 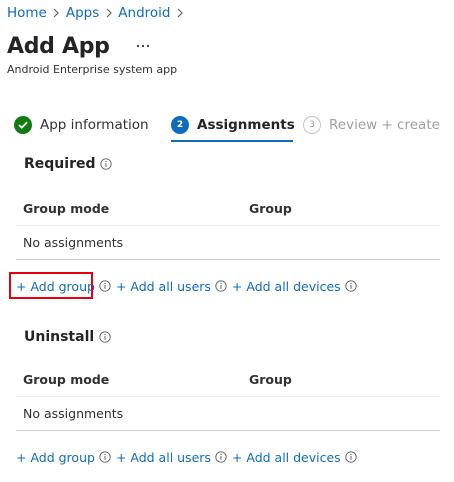 What do you see at coordinates (59, 337) in the screenshot?
I see `section-title-text: Uninstall` at bounding box center [59, 337].